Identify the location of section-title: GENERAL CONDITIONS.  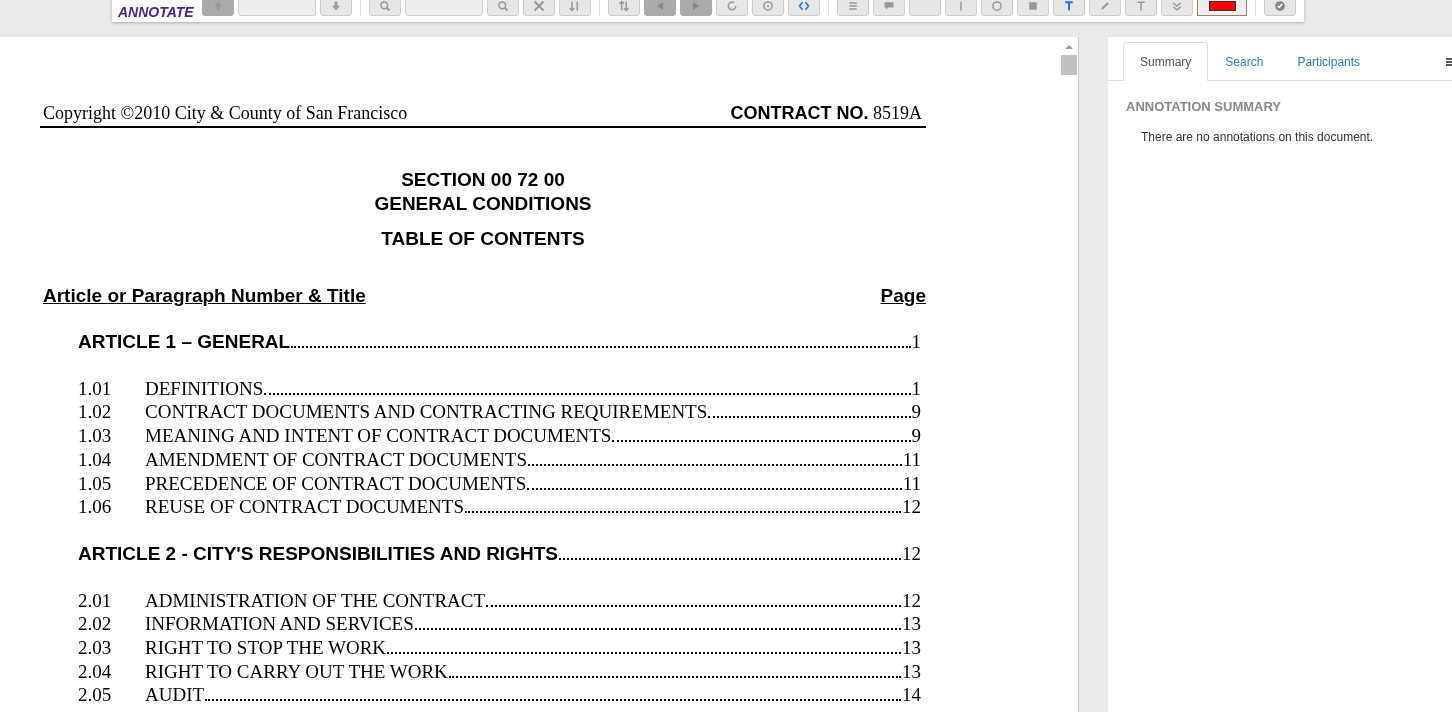
(483, 204).